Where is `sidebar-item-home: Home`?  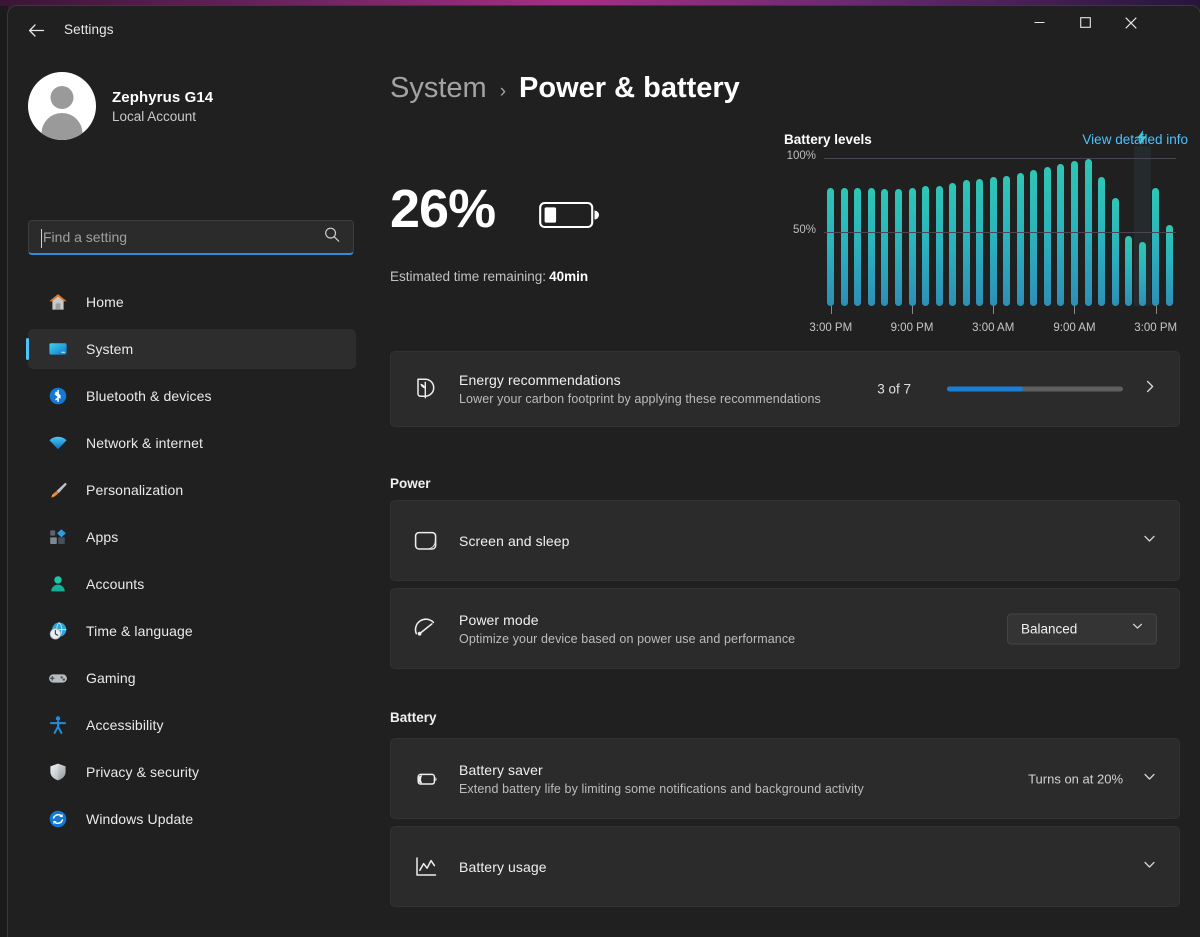
sidebar-item-home: Home is located at coordinates (192, 302).